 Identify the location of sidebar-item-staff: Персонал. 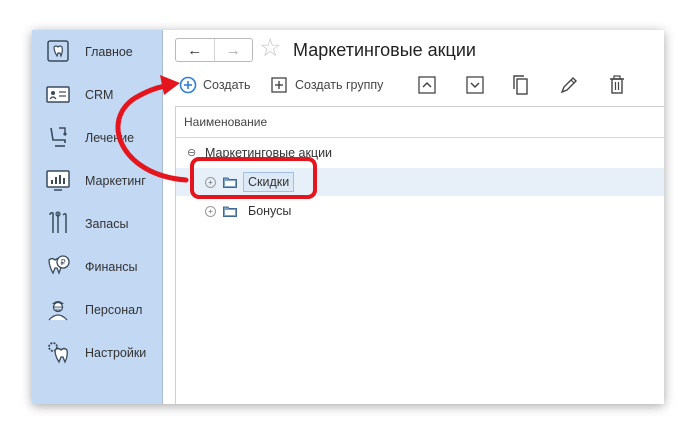
(97, 310).